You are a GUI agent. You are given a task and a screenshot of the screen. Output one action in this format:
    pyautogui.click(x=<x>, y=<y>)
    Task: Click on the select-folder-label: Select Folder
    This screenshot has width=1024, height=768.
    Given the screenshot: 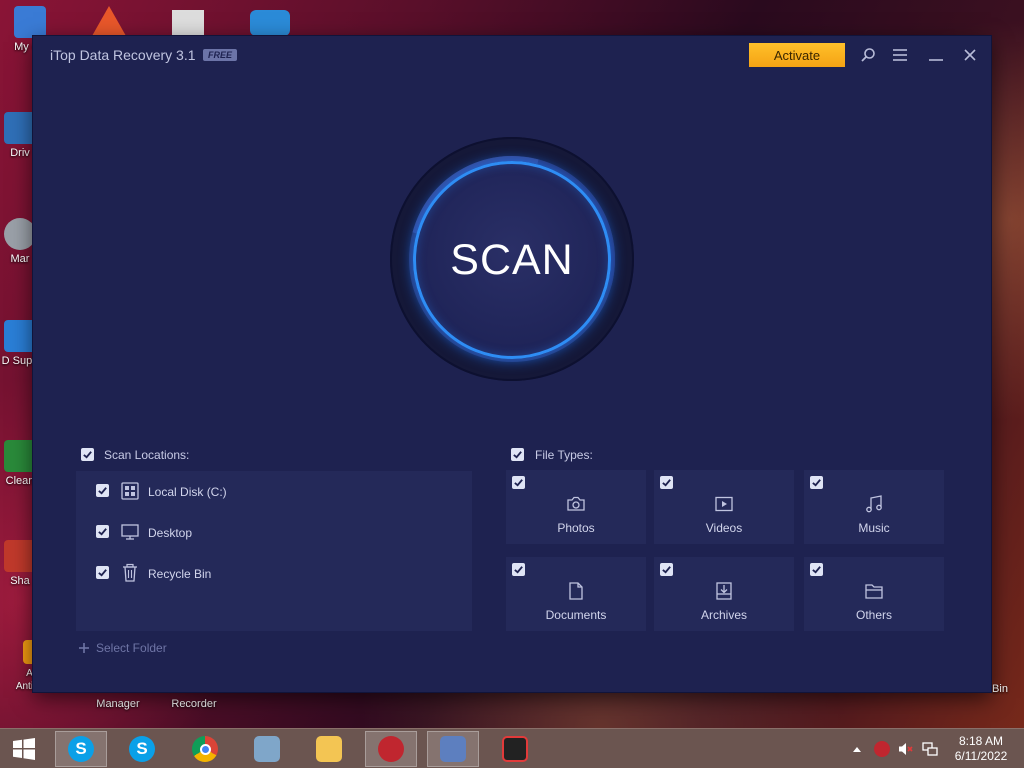 What is the action you would take?
    pyautogui.click(x=131, y=648)
    